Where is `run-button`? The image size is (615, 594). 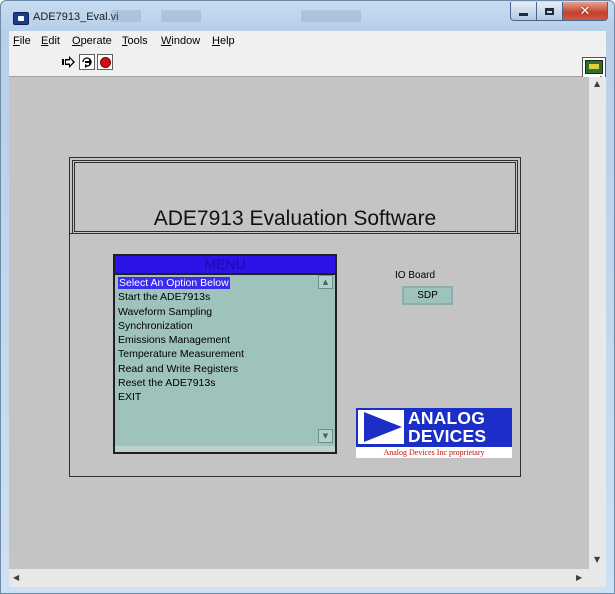
run-button is located at coordinates (69, 62).